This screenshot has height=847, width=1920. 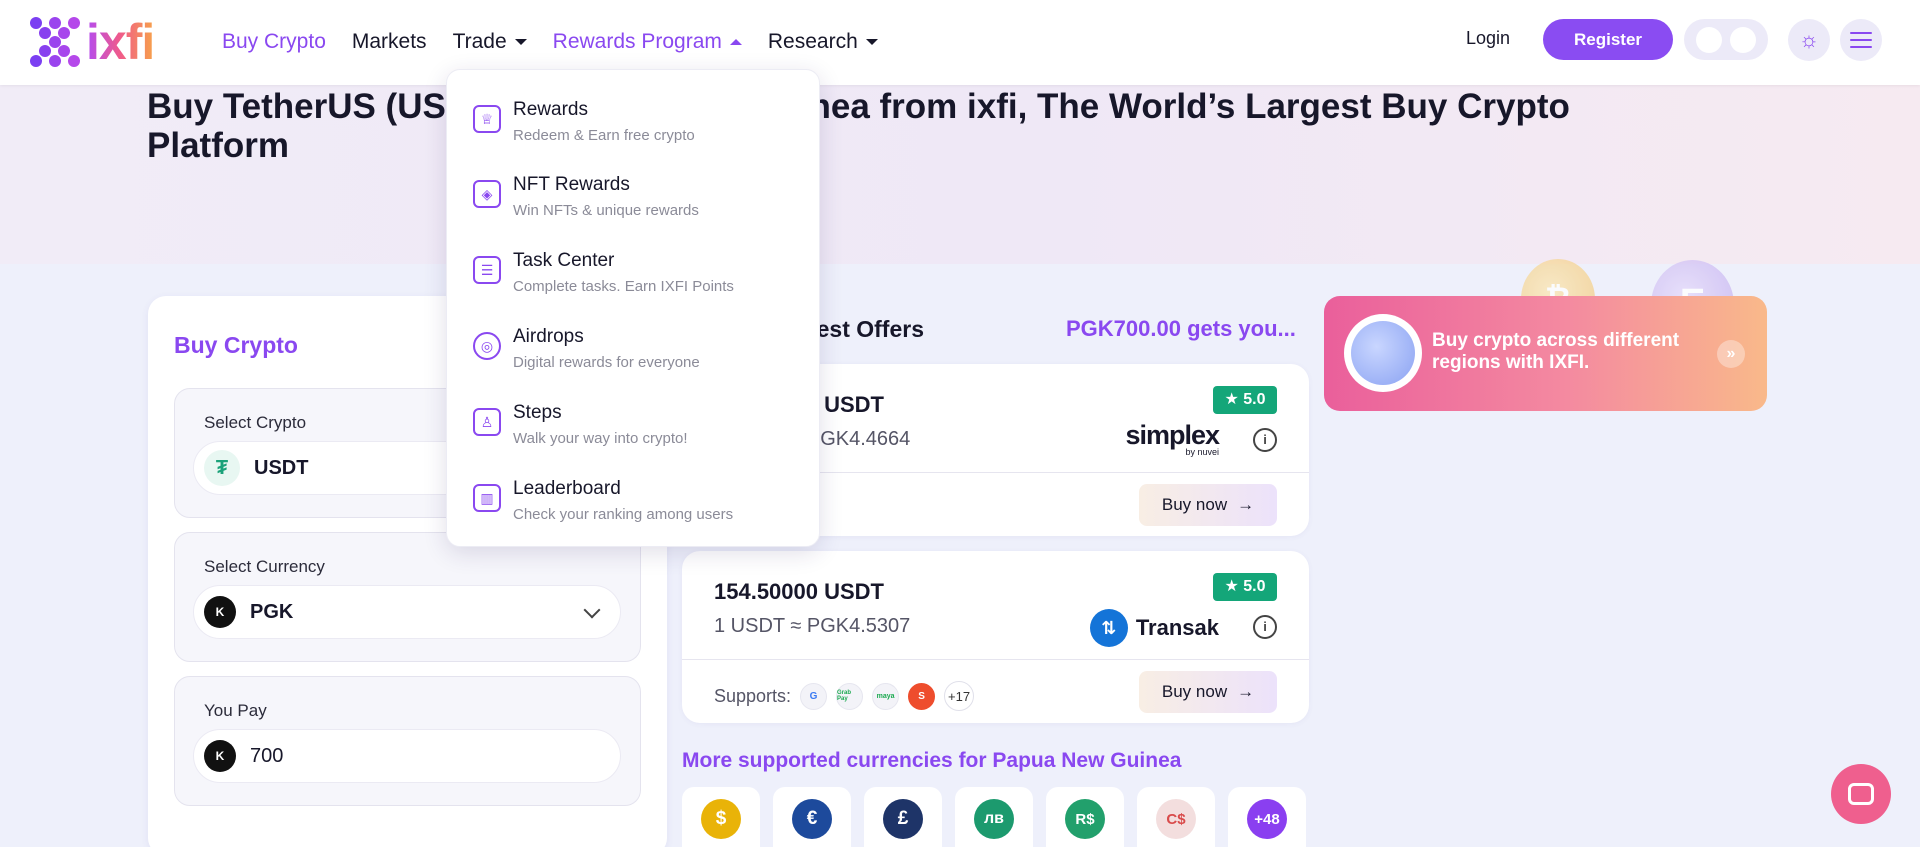 I want to click on trophy-icon: ♕, so click(x=487, y=119).